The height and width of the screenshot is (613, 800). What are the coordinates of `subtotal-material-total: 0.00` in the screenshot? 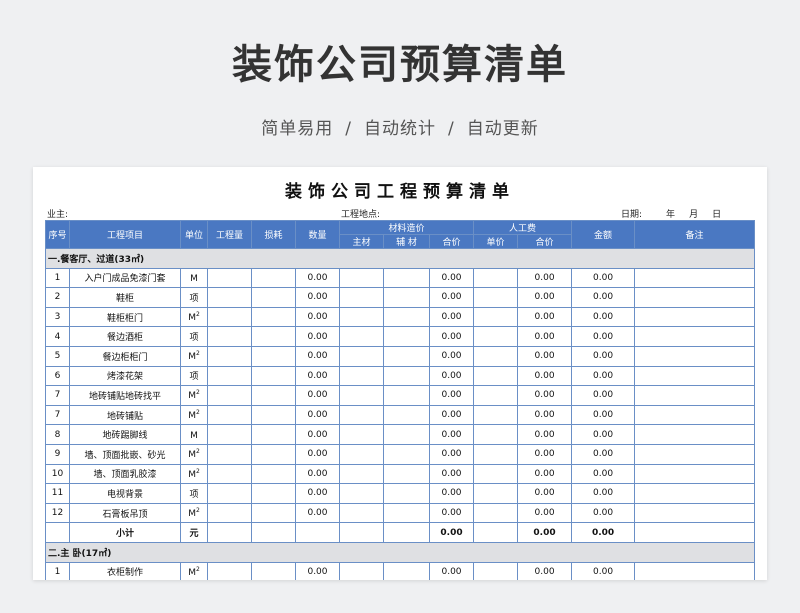 It's located at (451, 532).